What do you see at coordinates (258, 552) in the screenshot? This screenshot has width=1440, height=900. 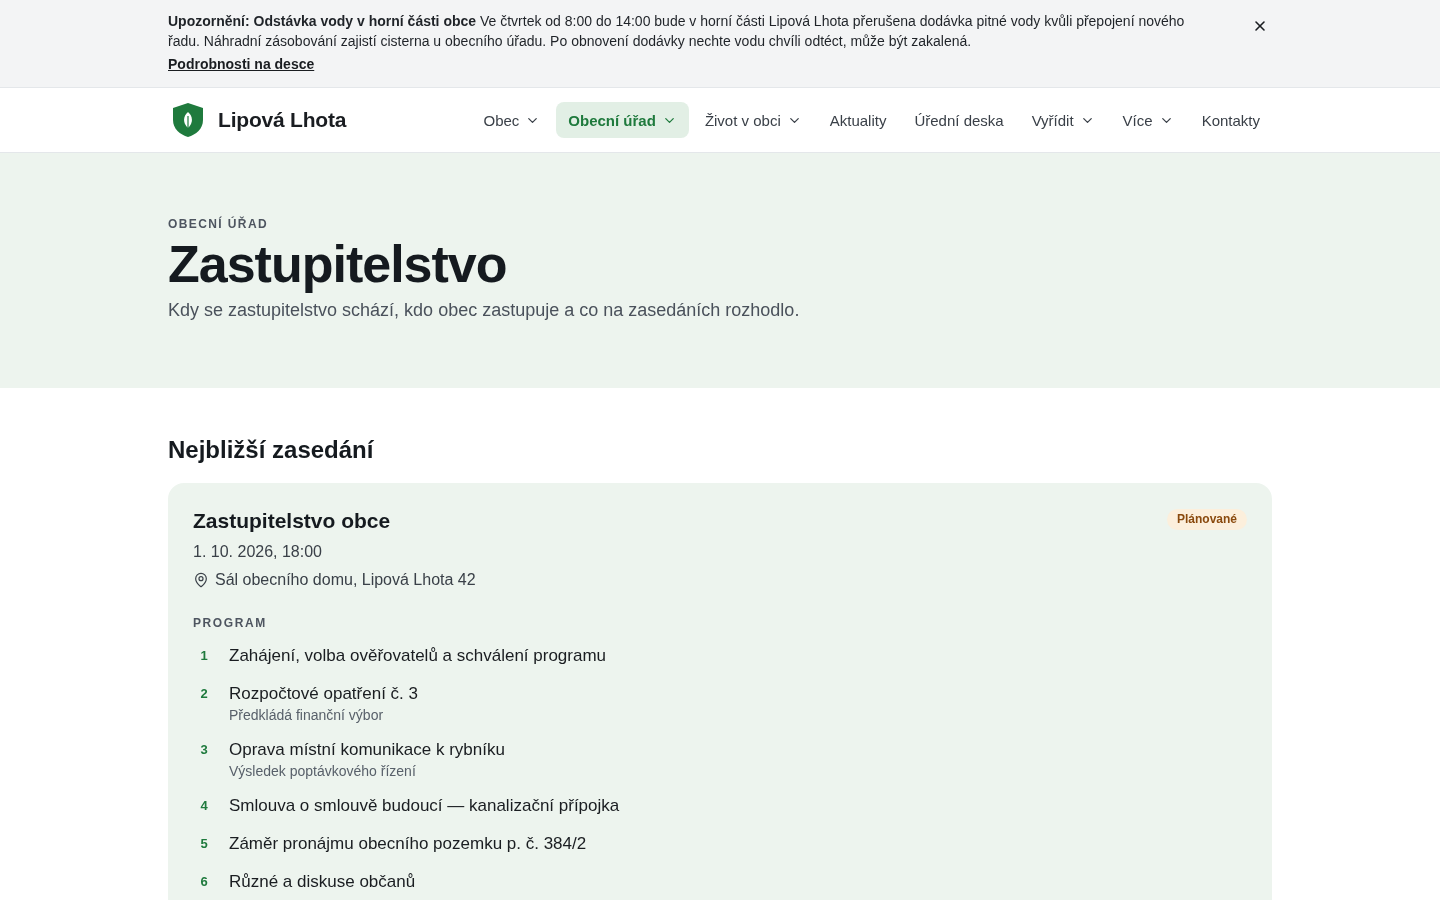 I see `meeting-datetime: 1. 10. 2026, 18:00` at bounding box center [258, 552].